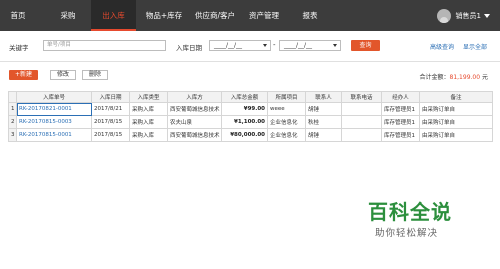  What do you see at coordinates (410, 212) in the screenshot?
I see `watermark-title: 百科全说` at bounding box center [410, 212].